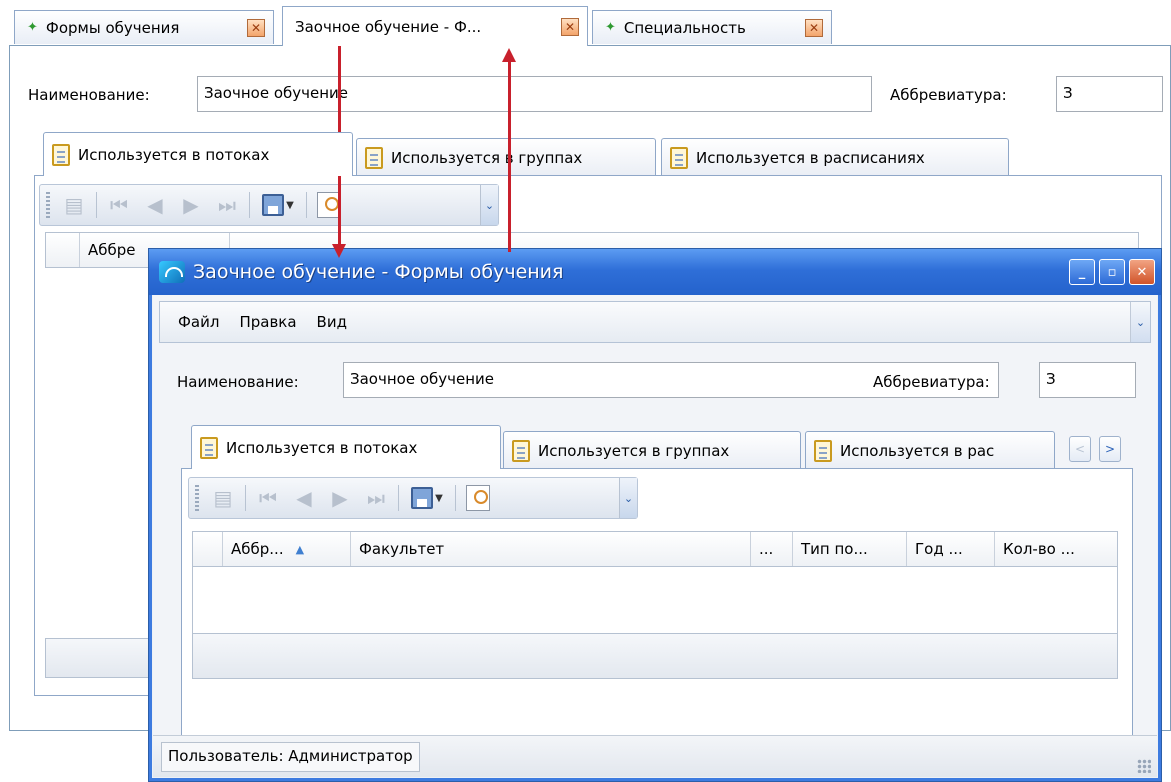  I want to click on menu-file: Файл, so click(198, 322).